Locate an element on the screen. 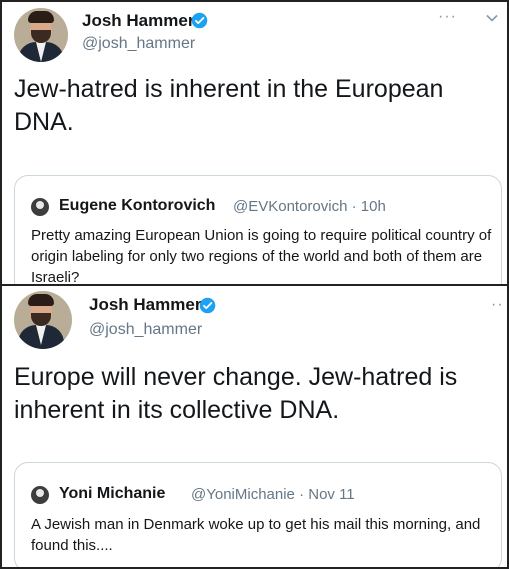 Image resolution: width=509 pixels, height=569 pixels. more-options-icon: ·· is located at coordinates (497, 305).